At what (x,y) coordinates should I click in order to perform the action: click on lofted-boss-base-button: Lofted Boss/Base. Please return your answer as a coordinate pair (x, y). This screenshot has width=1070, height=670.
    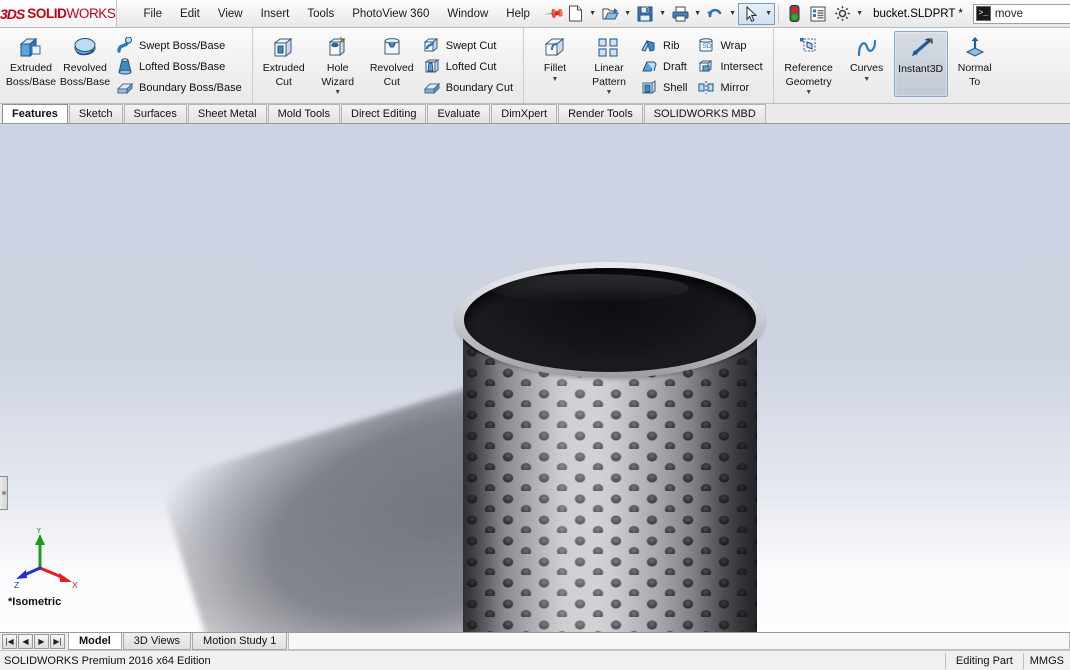
    Looking at the image, I should click on (180, 66).